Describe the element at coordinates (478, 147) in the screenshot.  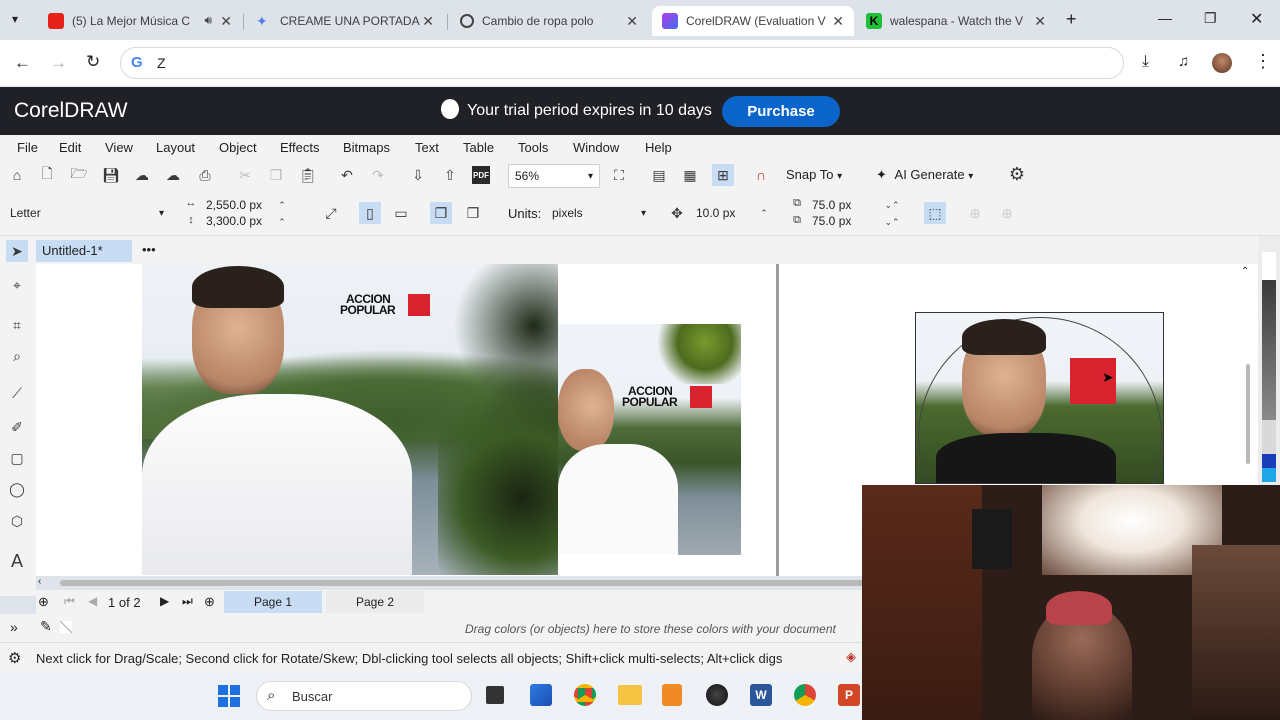
I see `menu-table: Table` at that location.